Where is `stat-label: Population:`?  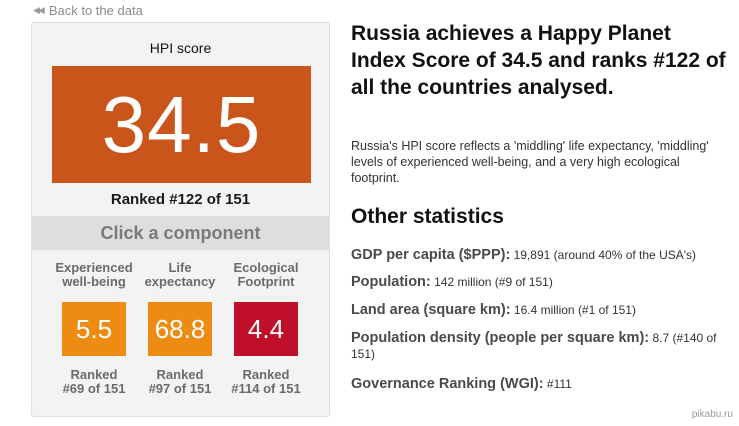
stat-label: Population: is located at coordinates (391, 282).